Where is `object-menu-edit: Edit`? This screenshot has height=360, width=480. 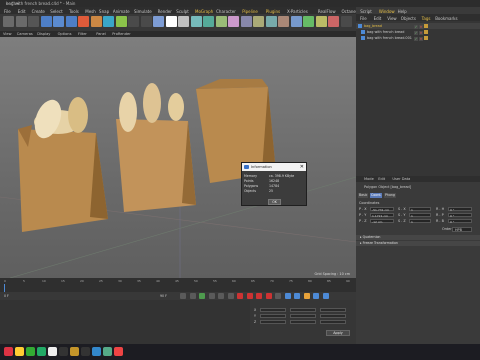
object-menu-edit: Edit is located at coordinates (378, 18).